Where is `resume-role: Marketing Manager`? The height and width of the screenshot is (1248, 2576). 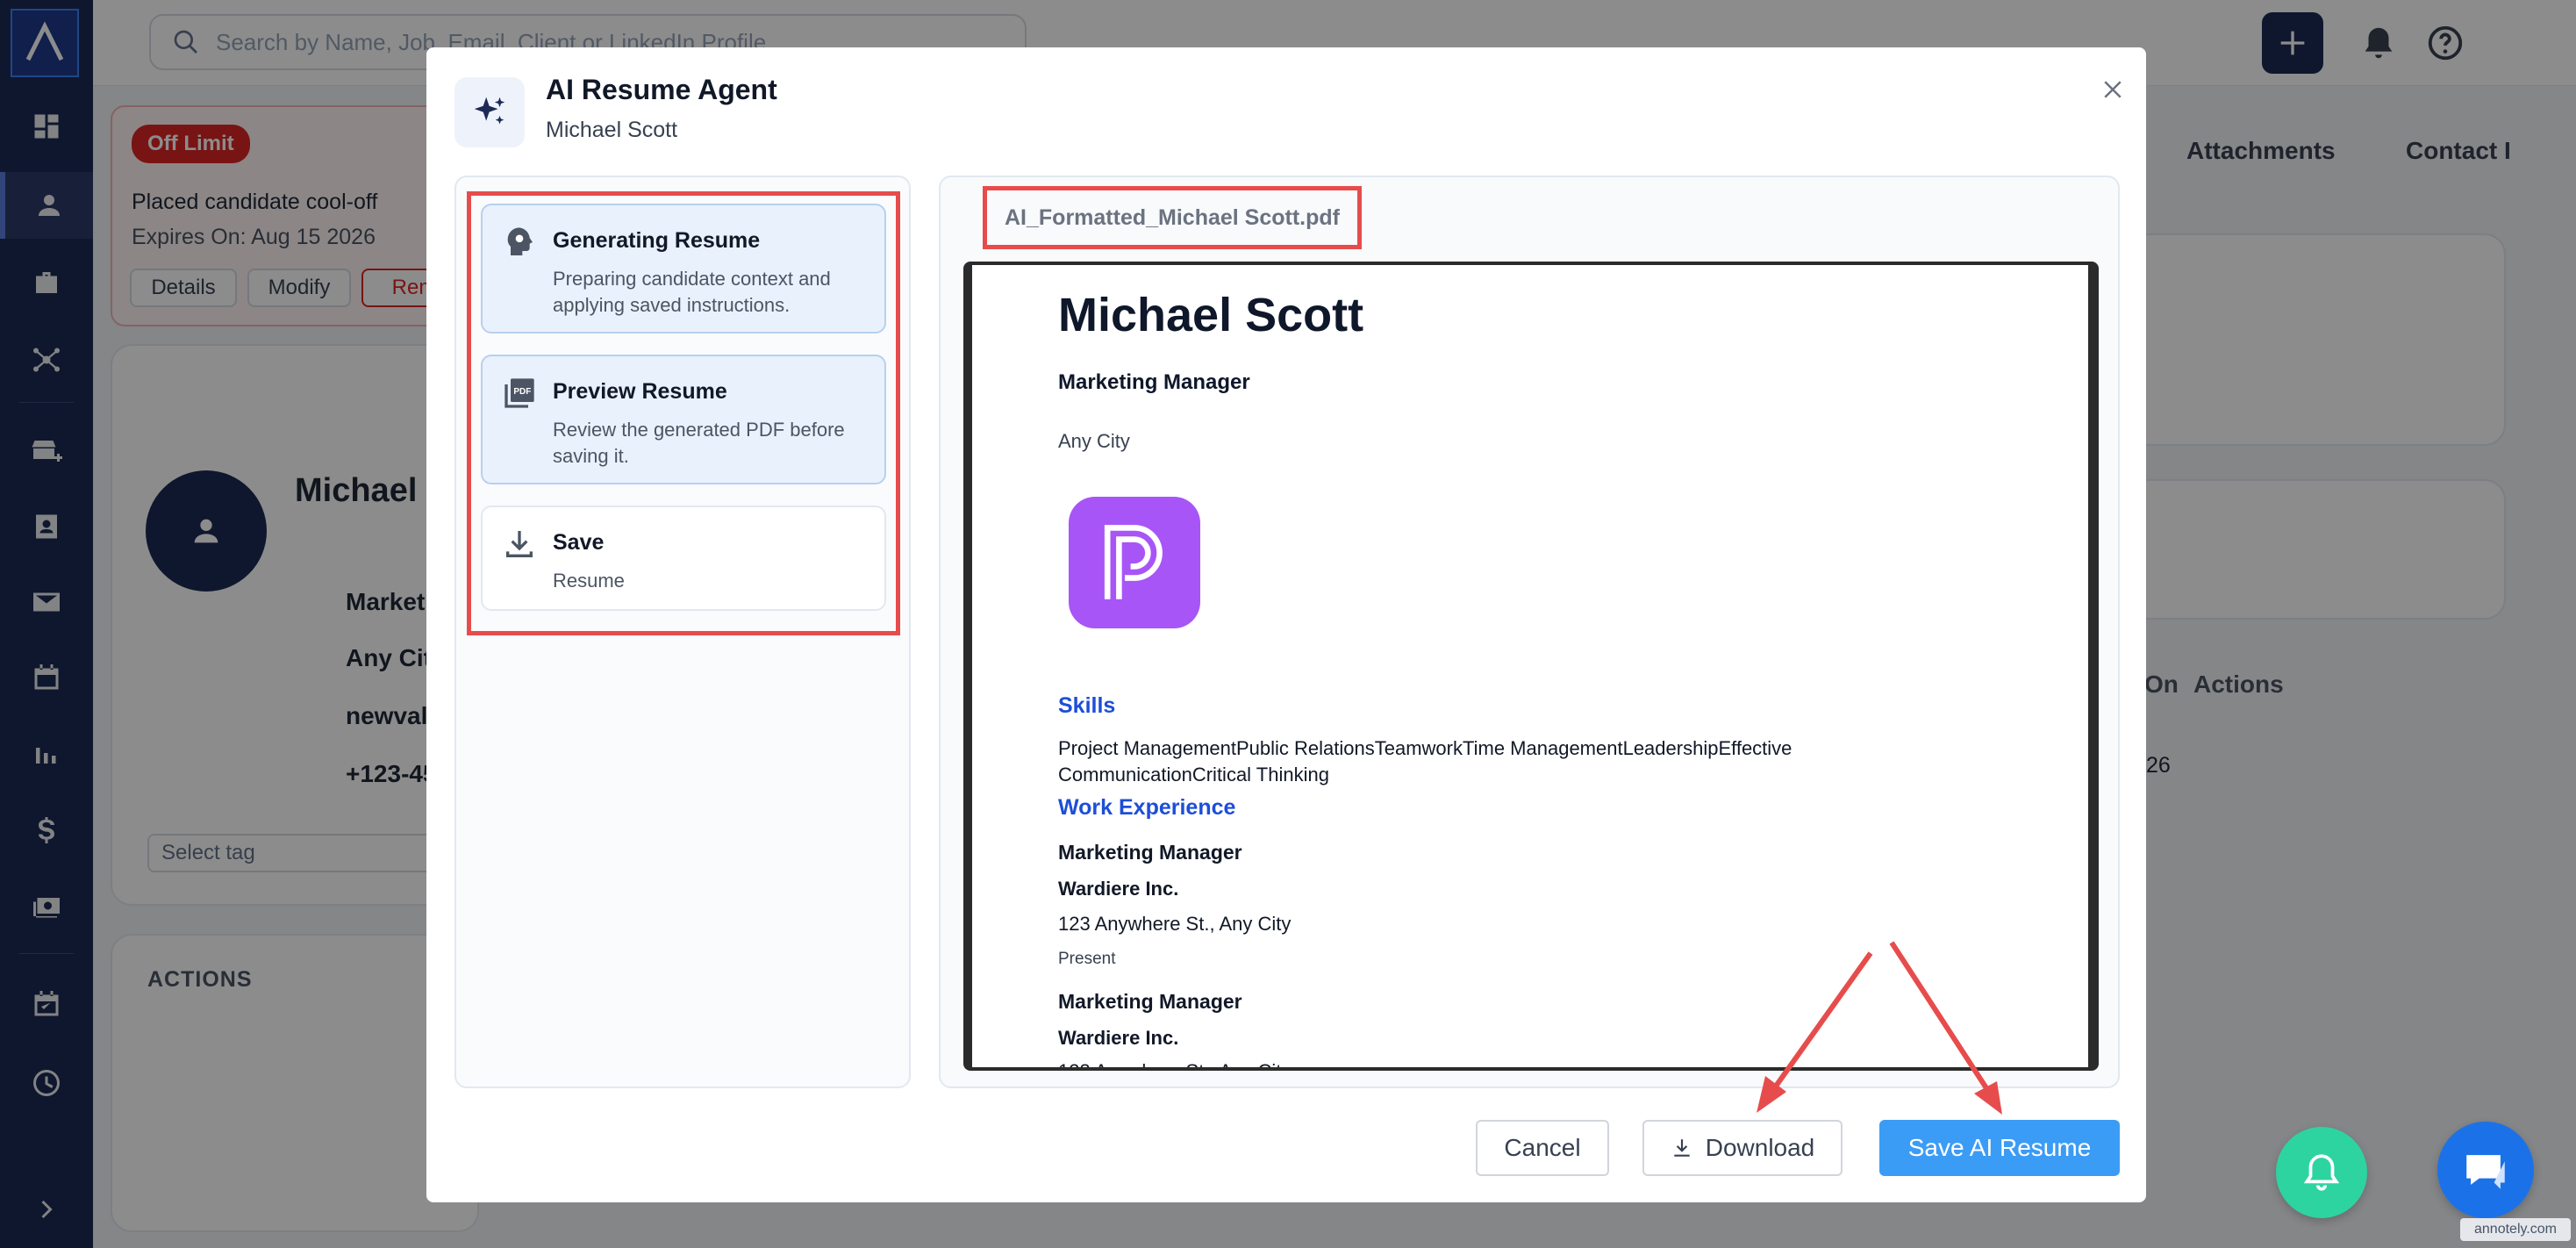 resume-role: Marketing Manager is located at coordinates (1154, 382).